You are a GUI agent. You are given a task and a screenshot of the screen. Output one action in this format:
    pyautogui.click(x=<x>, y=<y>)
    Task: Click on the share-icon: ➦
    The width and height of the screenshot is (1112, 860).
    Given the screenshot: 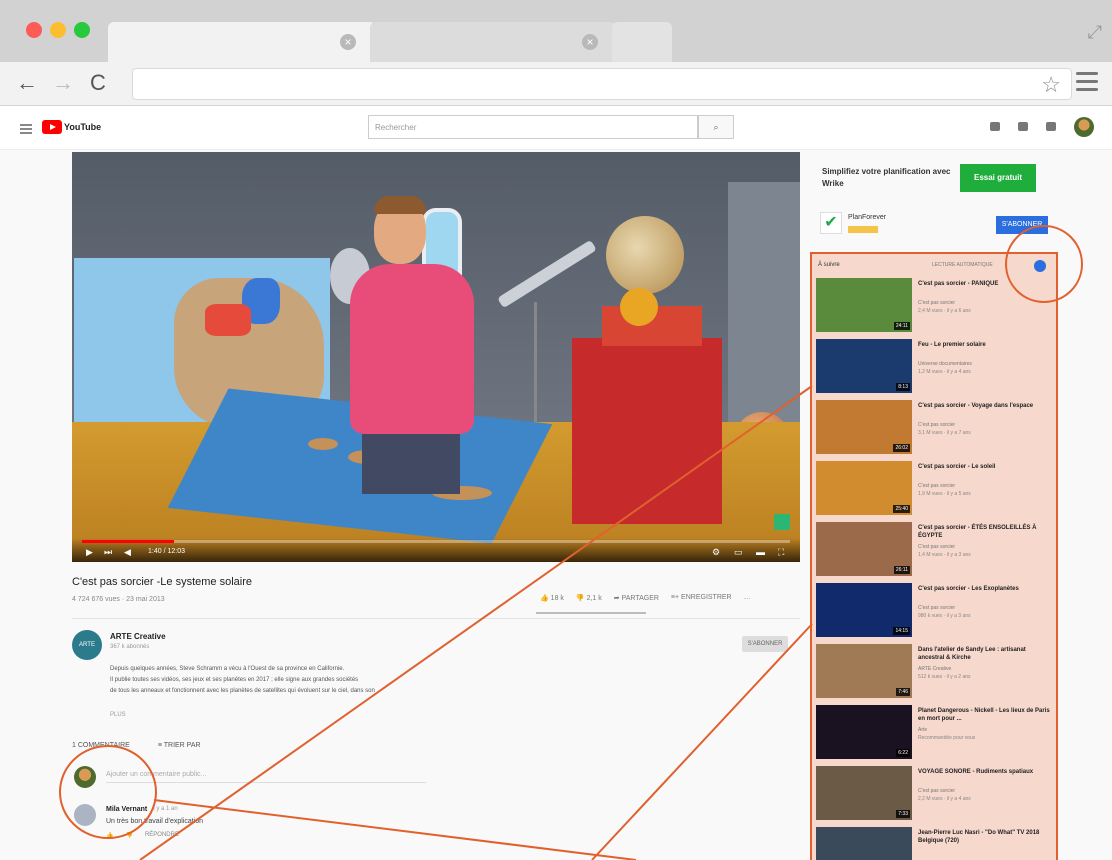 What is the action you would take?
    pyautogui.click(x=617, y=598)
    